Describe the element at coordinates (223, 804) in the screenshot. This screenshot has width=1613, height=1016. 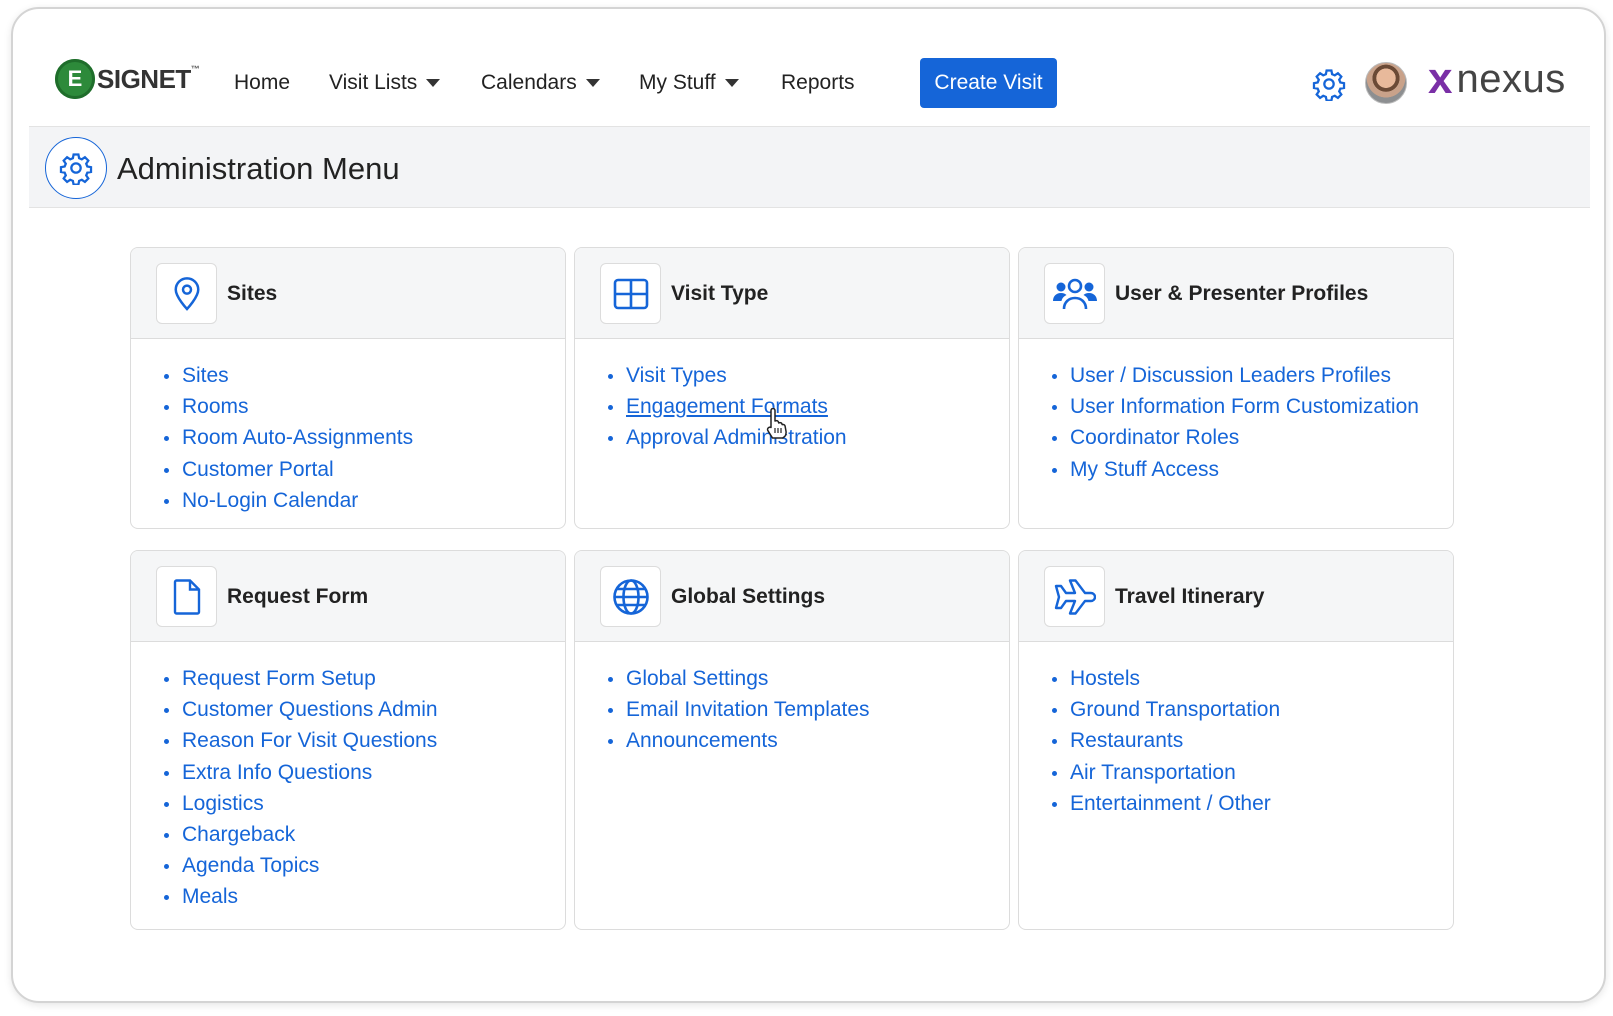
I see `link-logistics: Logistics` at that location.